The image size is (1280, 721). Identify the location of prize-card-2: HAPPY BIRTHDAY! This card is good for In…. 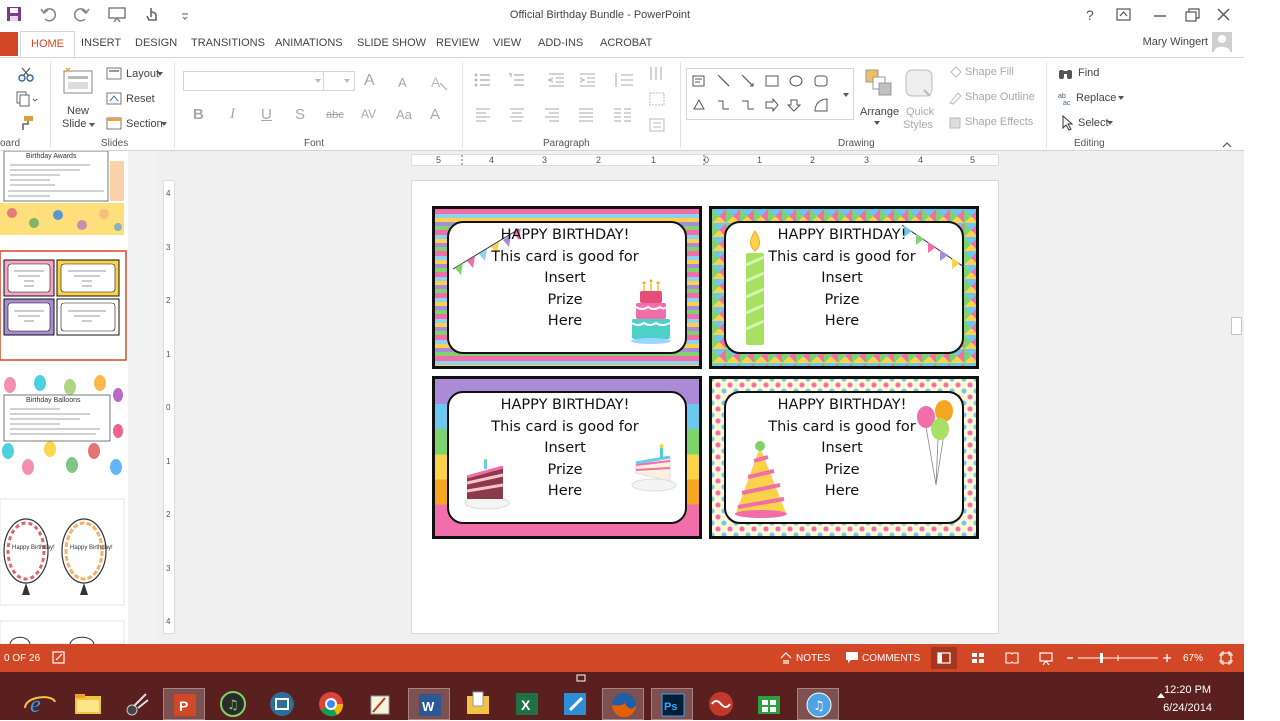
(844, 287).